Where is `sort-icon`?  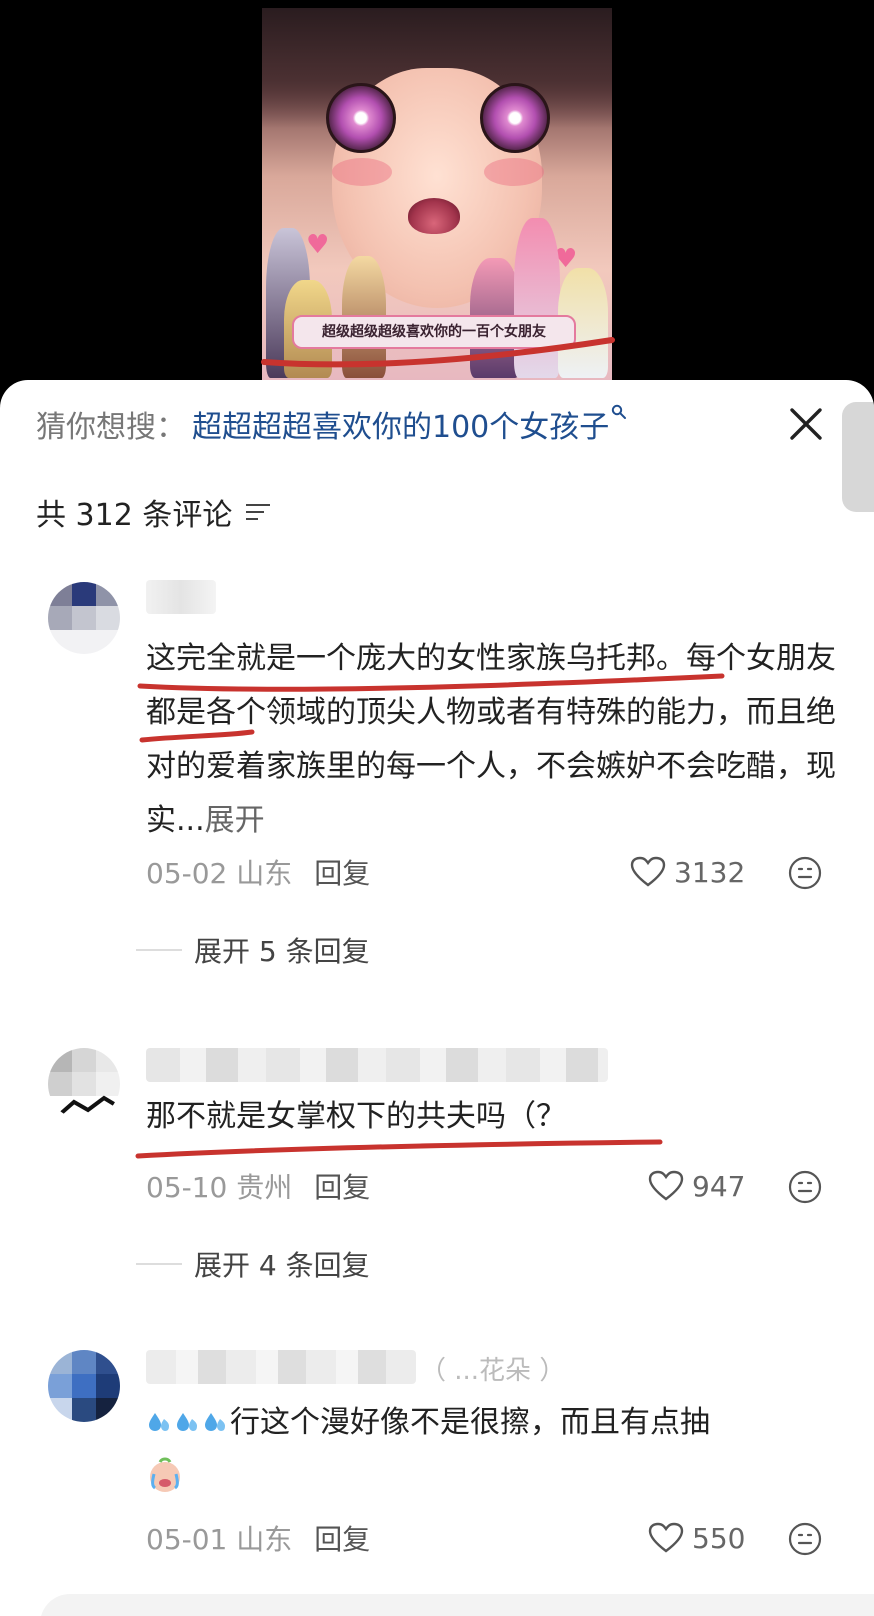
sort-icon is located at coordinates (259, 512).